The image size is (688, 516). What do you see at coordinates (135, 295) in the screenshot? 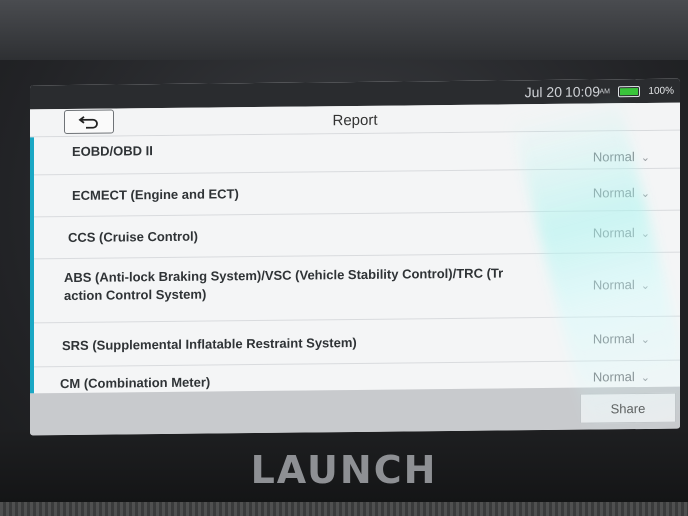
I see `system-label-line2: action Control System)` at bounding box center [135, 295].